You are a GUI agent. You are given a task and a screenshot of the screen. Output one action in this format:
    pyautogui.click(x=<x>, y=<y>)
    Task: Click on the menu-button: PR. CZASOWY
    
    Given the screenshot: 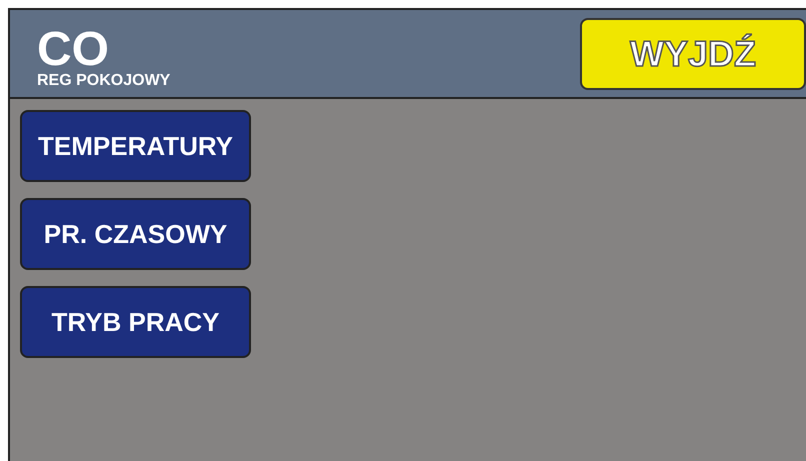 What is the action you would take?
    pyautogui.click(x=135, y=234)
    